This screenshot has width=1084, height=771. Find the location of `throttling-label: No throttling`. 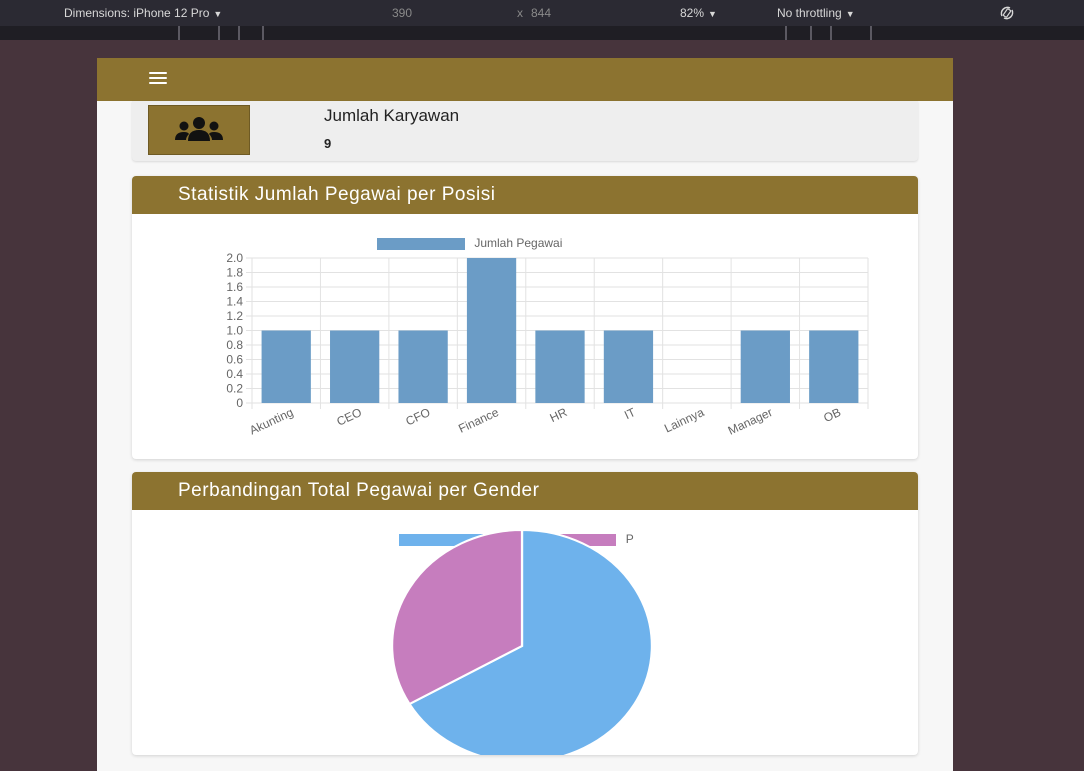

throttling-label: No throttling is located at coordinates (809, 13).